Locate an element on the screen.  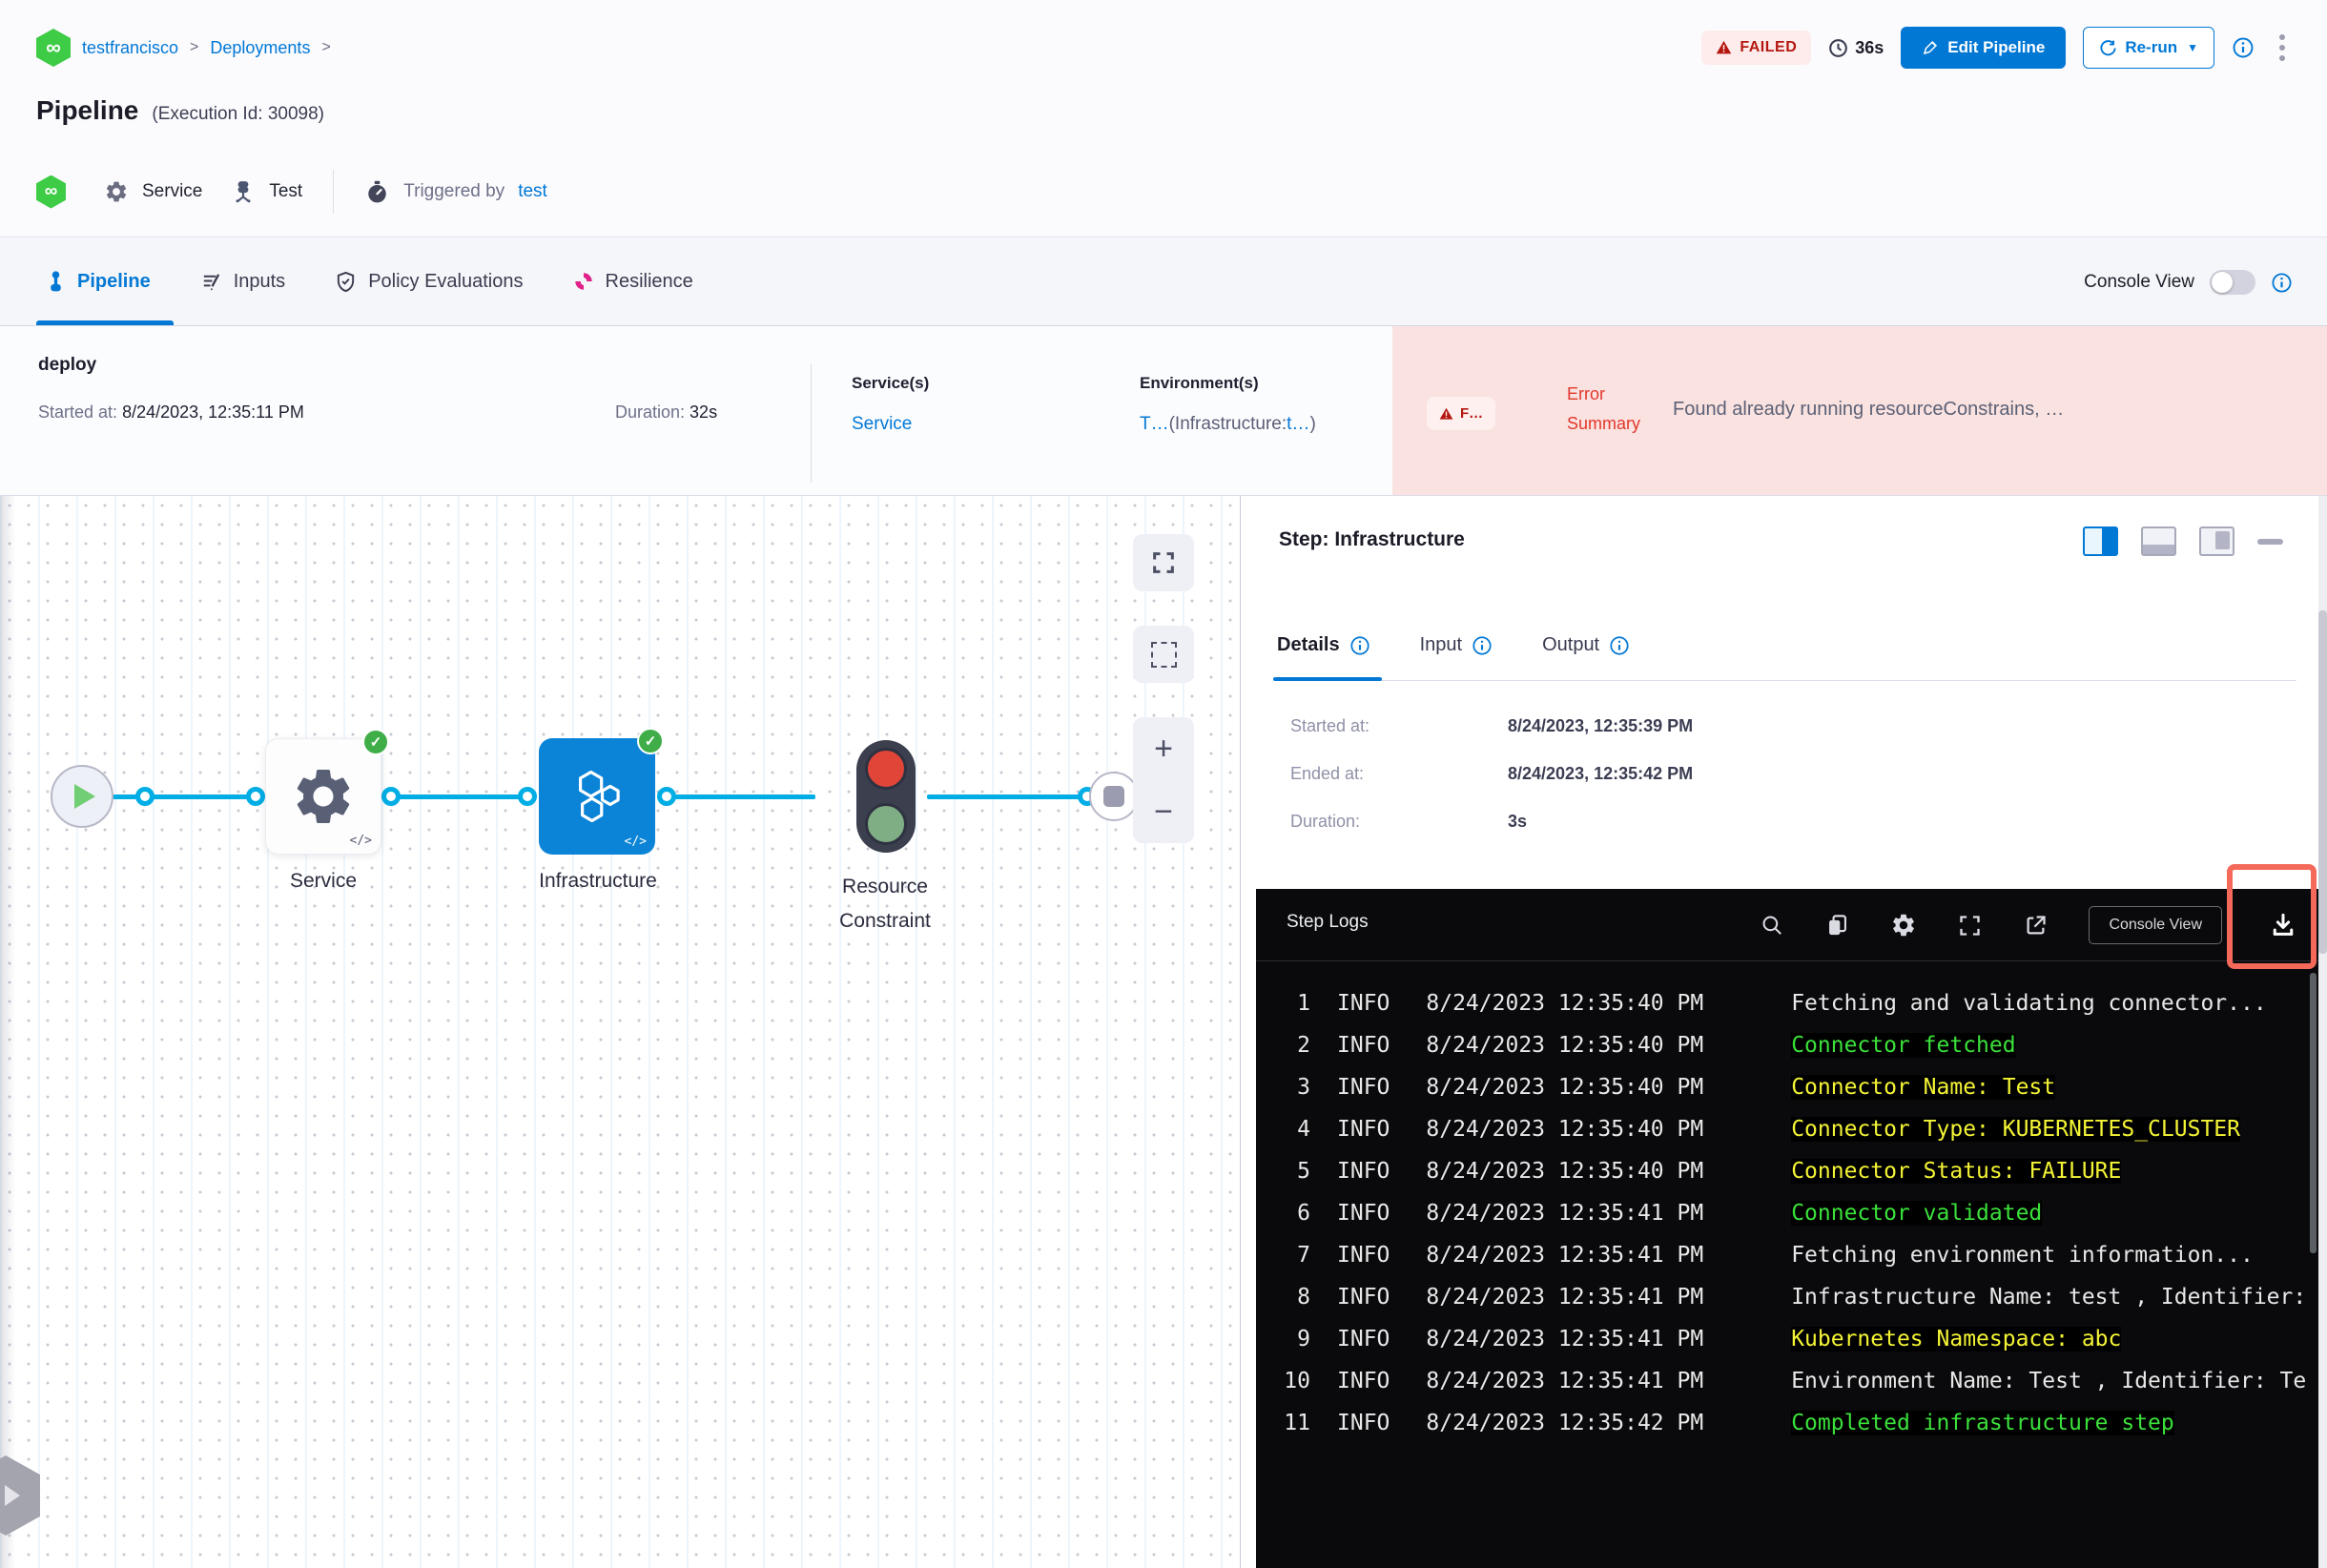
layout-right-split-icon is located at coordinates (2100, 541).